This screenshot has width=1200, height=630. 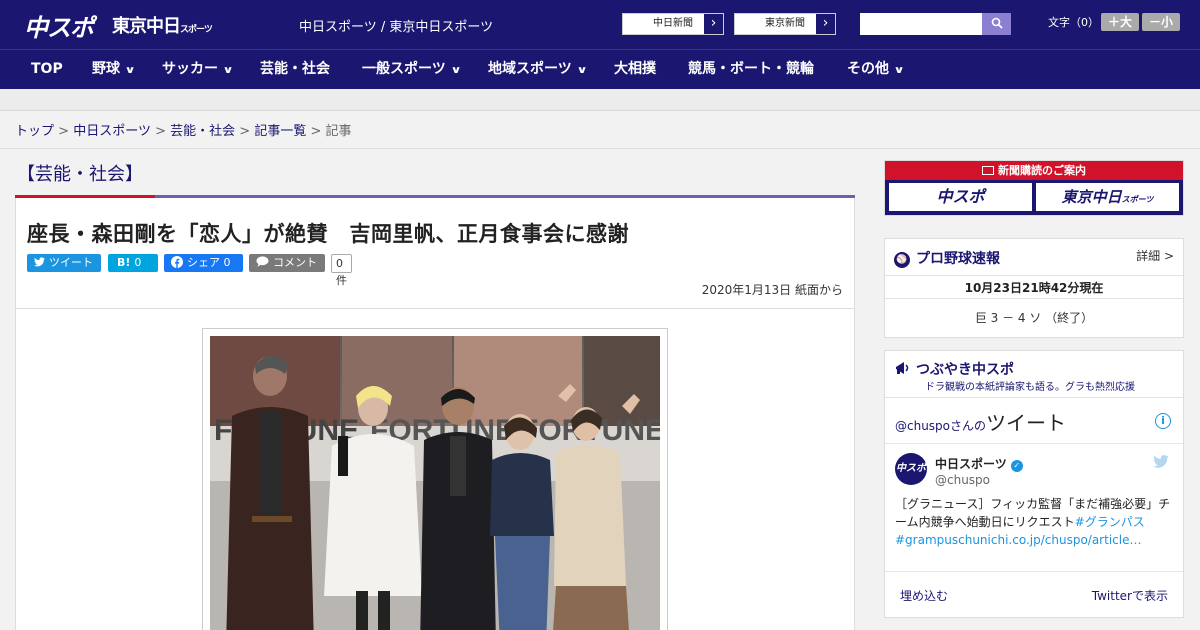 I want to click on nav-item-top: TOP, so click(x=47, y=70).